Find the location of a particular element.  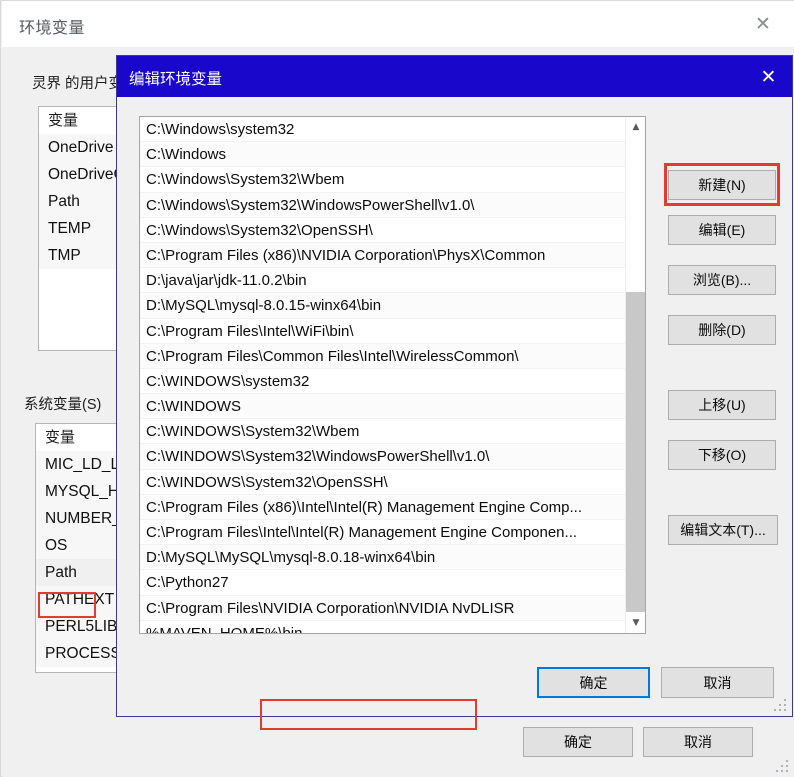

list-item: TEMP is located at coordinates (81, 228).